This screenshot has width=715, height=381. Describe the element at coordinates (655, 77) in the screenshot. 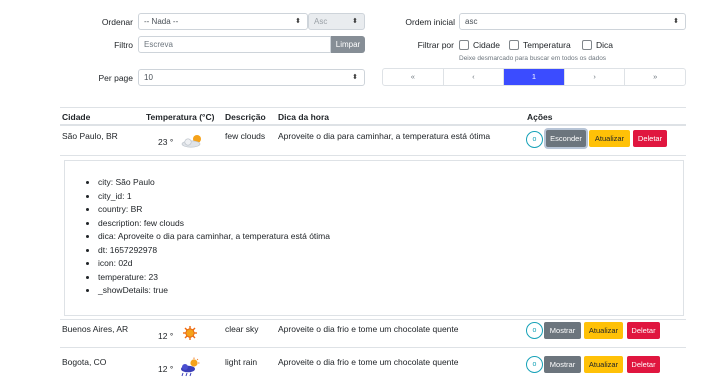

I see `page-last-button: »` at that location.